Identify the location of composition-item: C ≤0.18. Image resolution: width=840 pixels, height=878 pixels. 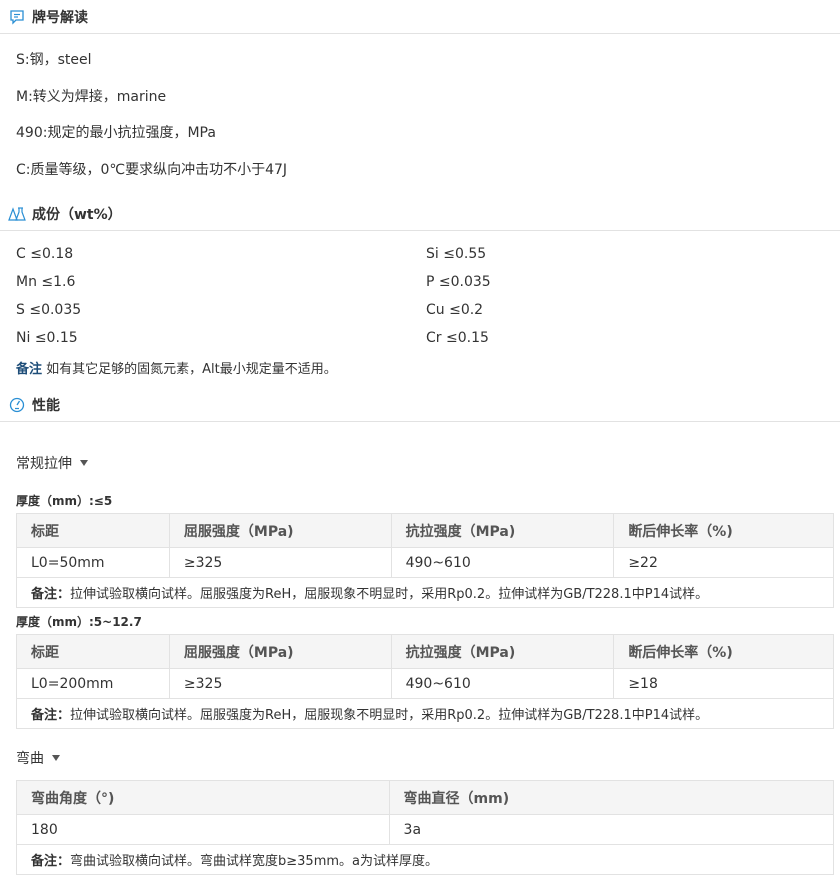
(45, 254).